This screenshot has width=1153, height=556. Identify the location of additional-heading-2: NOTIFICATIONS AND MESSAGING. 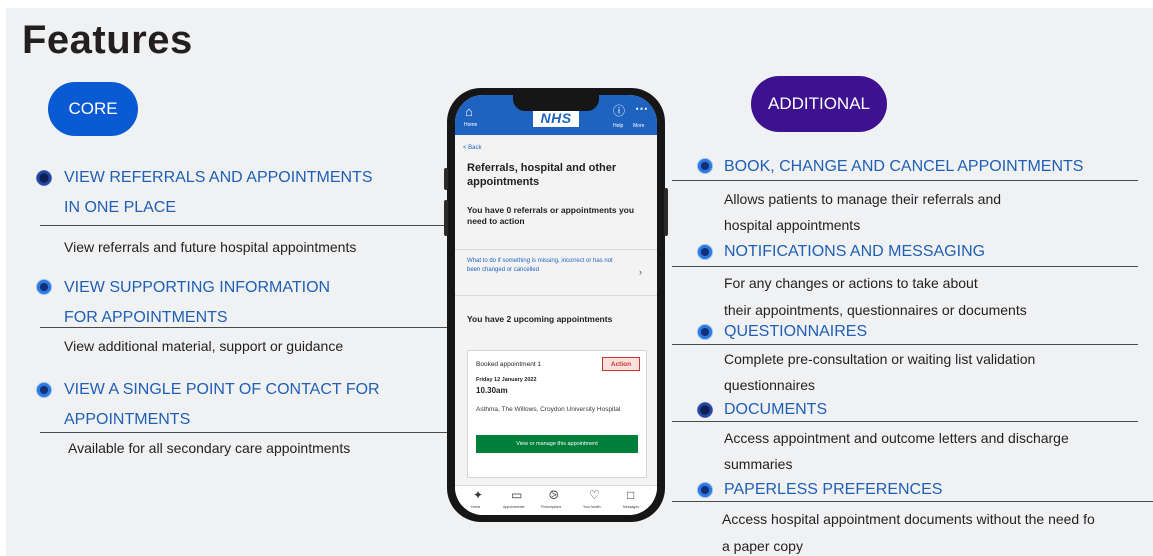
(855, 251).